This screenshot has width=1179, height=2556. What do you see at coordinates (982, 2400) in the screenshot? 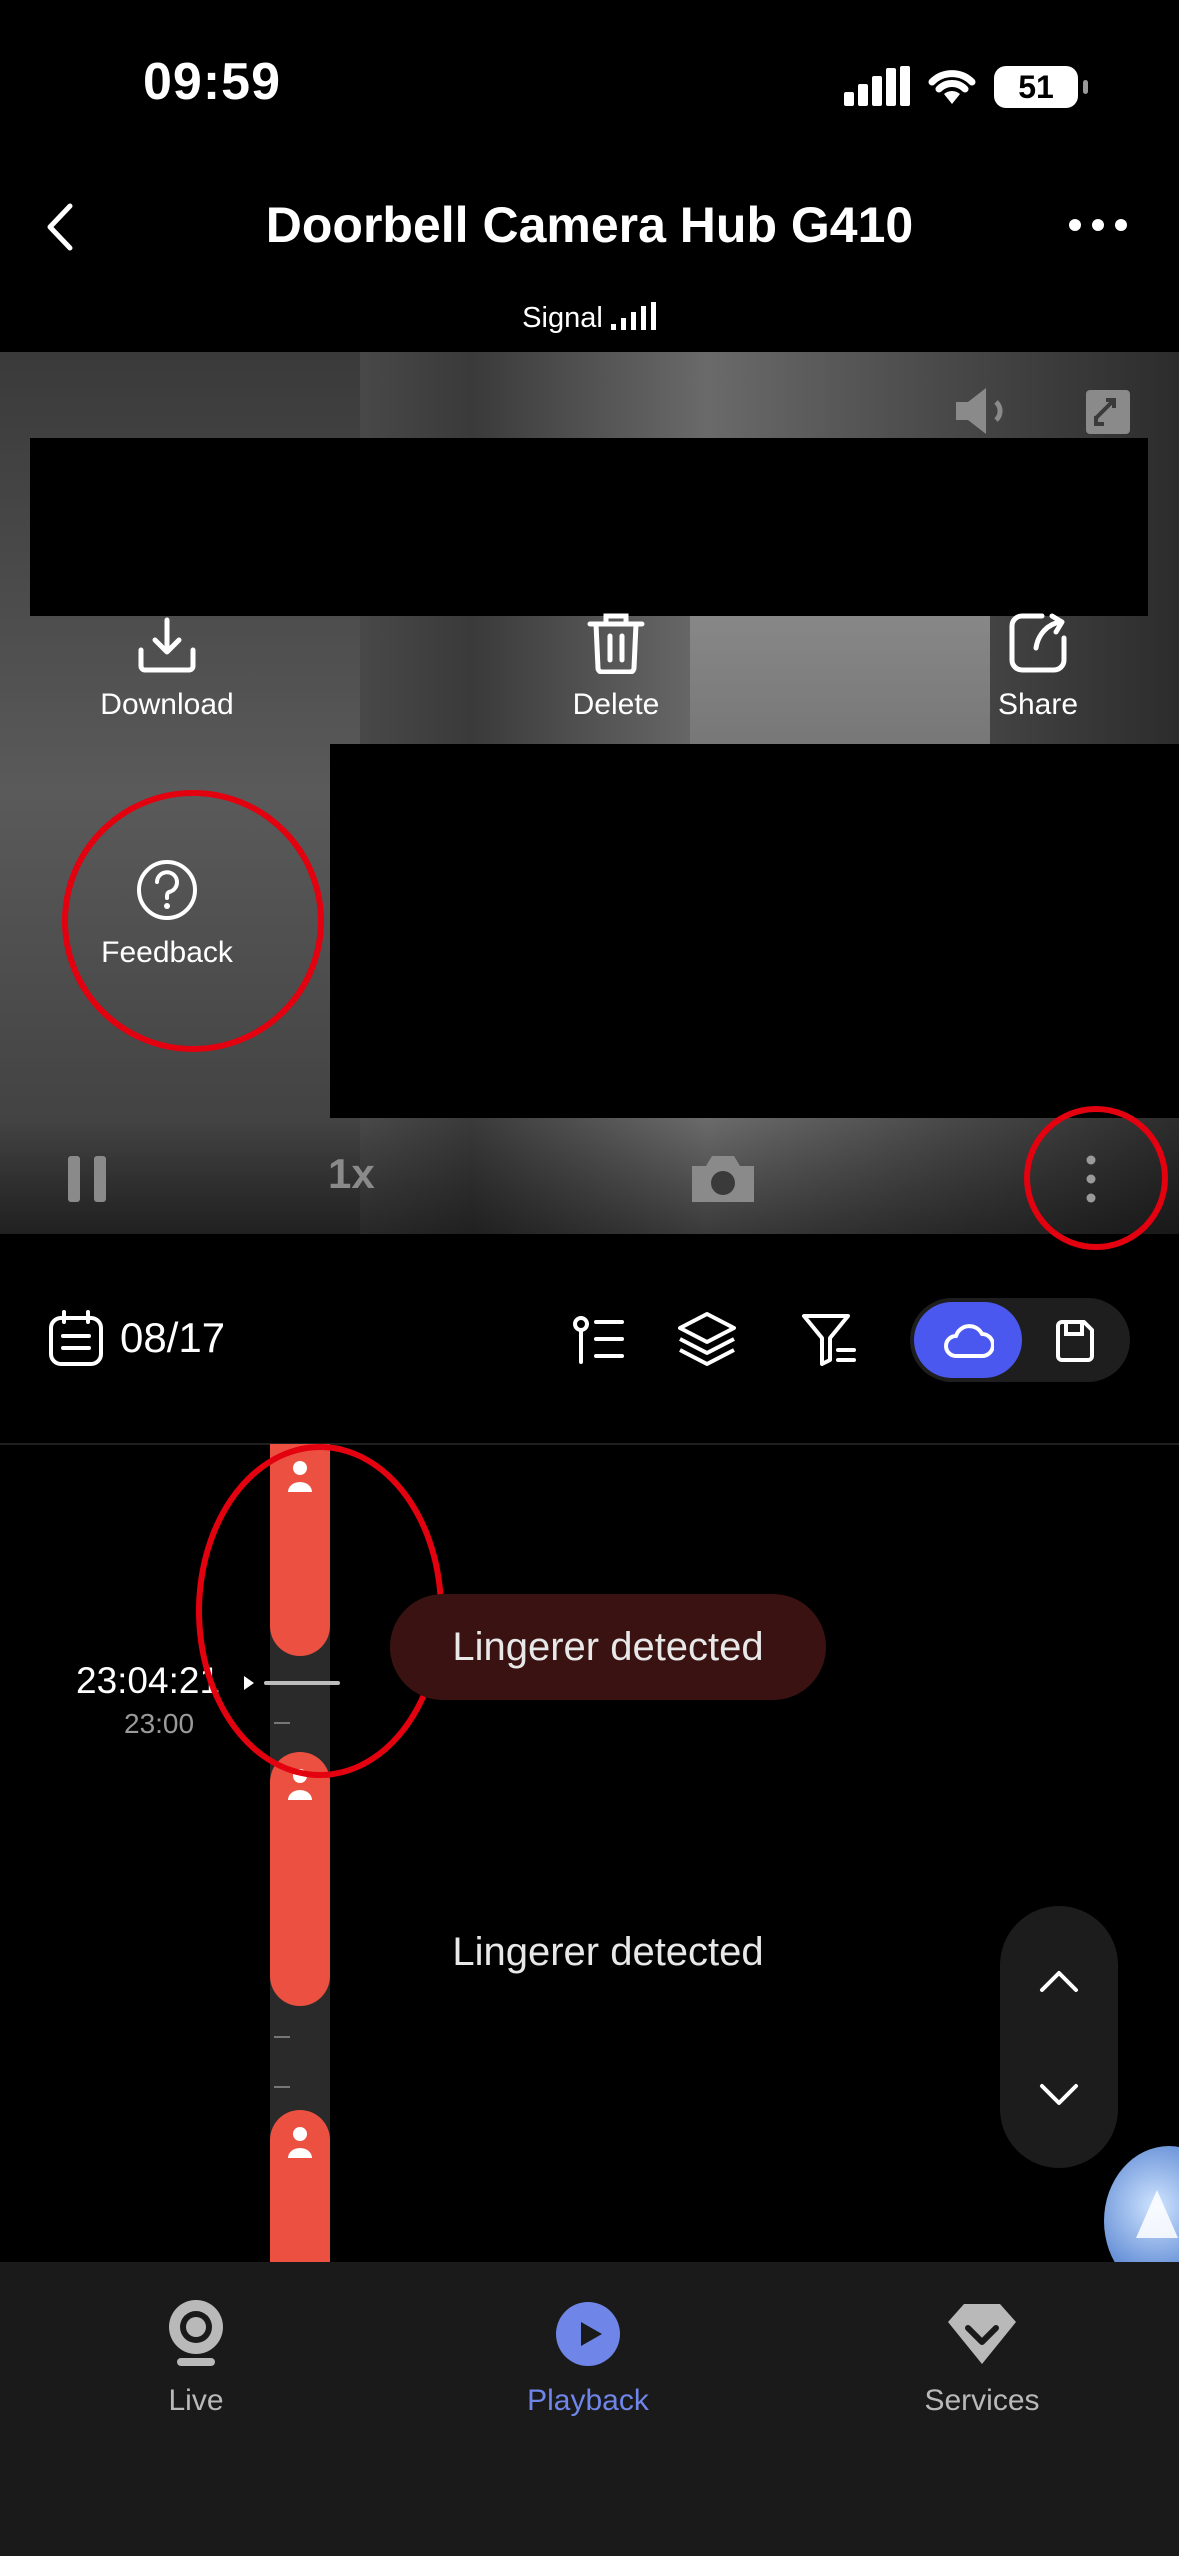
I see `nav-services-label: Services` at bounding box center [982, 2400].